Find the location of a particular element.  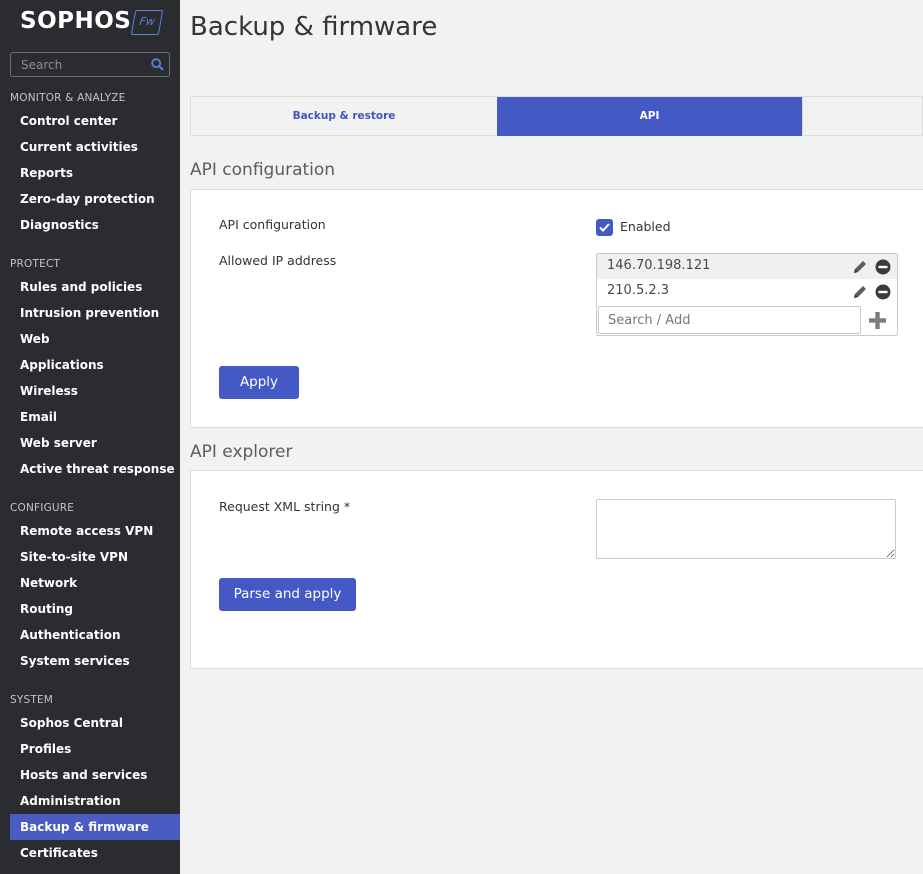

sidebar-item-remote-access-vpn: Remote access VPN is located at coordinates (95, 531).